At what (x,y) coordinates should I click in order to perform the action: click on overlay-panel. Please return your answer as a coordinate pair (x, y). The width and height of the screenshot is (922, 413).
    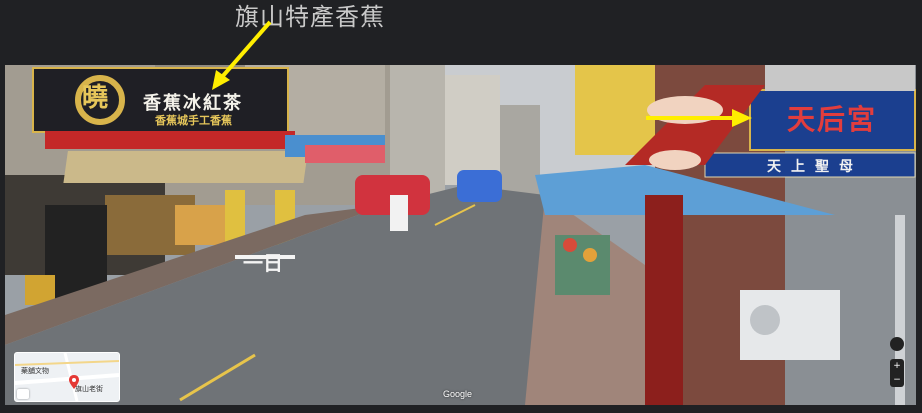
    Looking at the image, I should click on (840, 78).